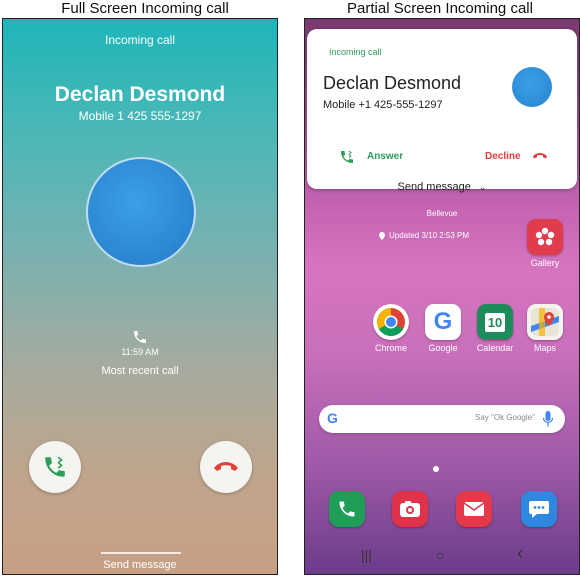 The width and height of the screenshot is (580, 577). What do you see at coordinates (532, 87) in the screenshot?
I see `notification-caller-avatar` at bounding box center [532, 87].